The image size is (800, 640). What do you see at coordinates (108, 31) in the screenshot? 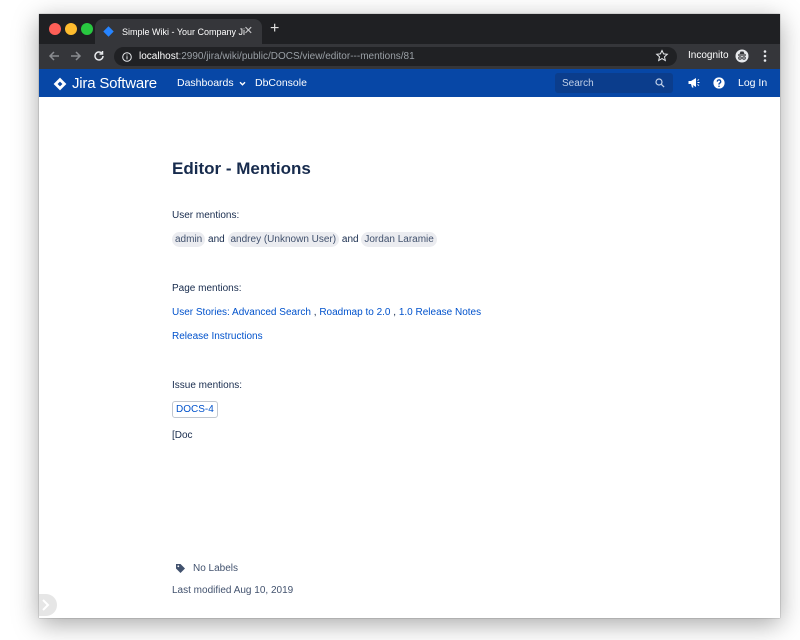
I see `jira-favicon-icon` at bounding box center [108, 31].